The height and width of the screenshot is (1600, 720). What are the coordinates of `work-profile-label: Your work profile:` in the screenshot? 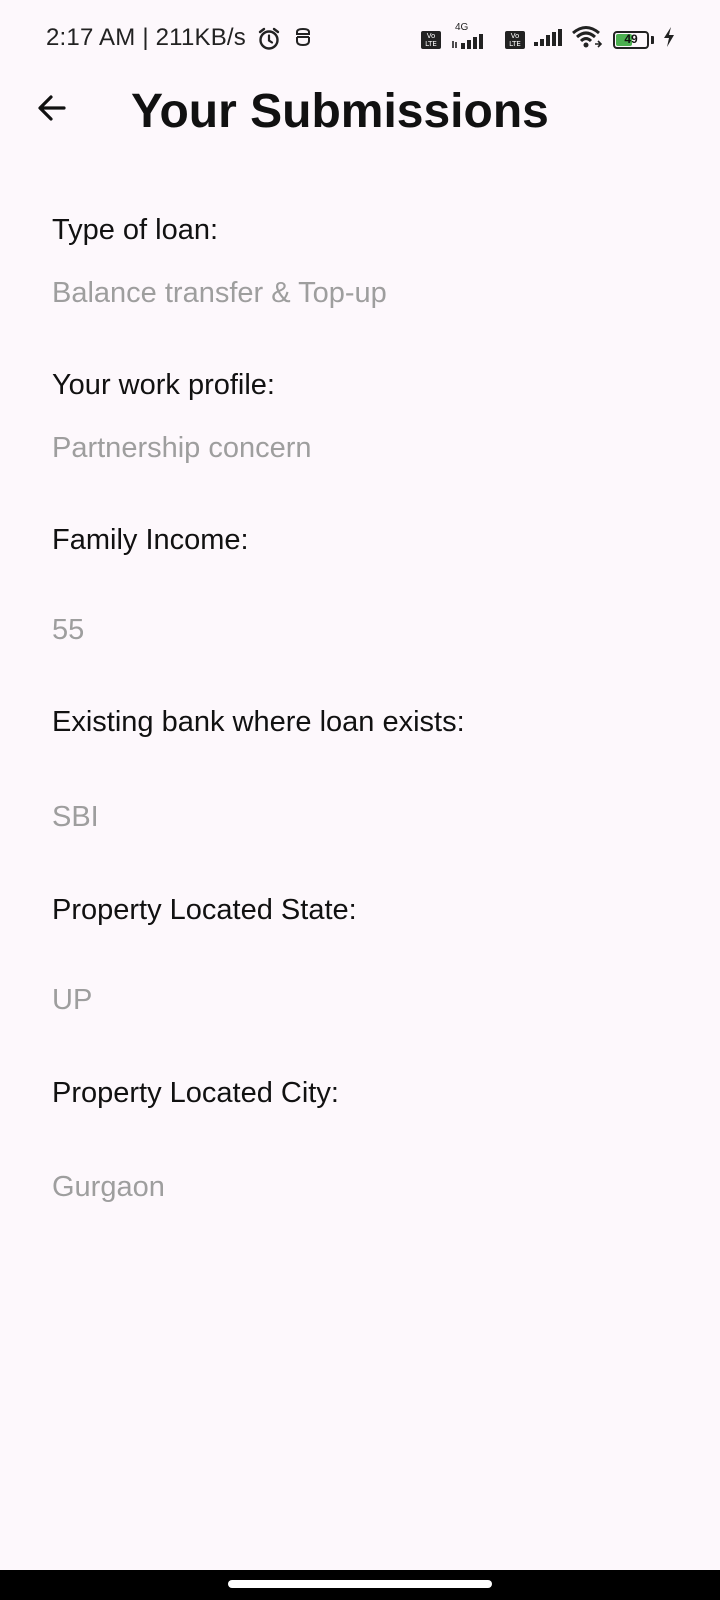 It's located at (163, 385).